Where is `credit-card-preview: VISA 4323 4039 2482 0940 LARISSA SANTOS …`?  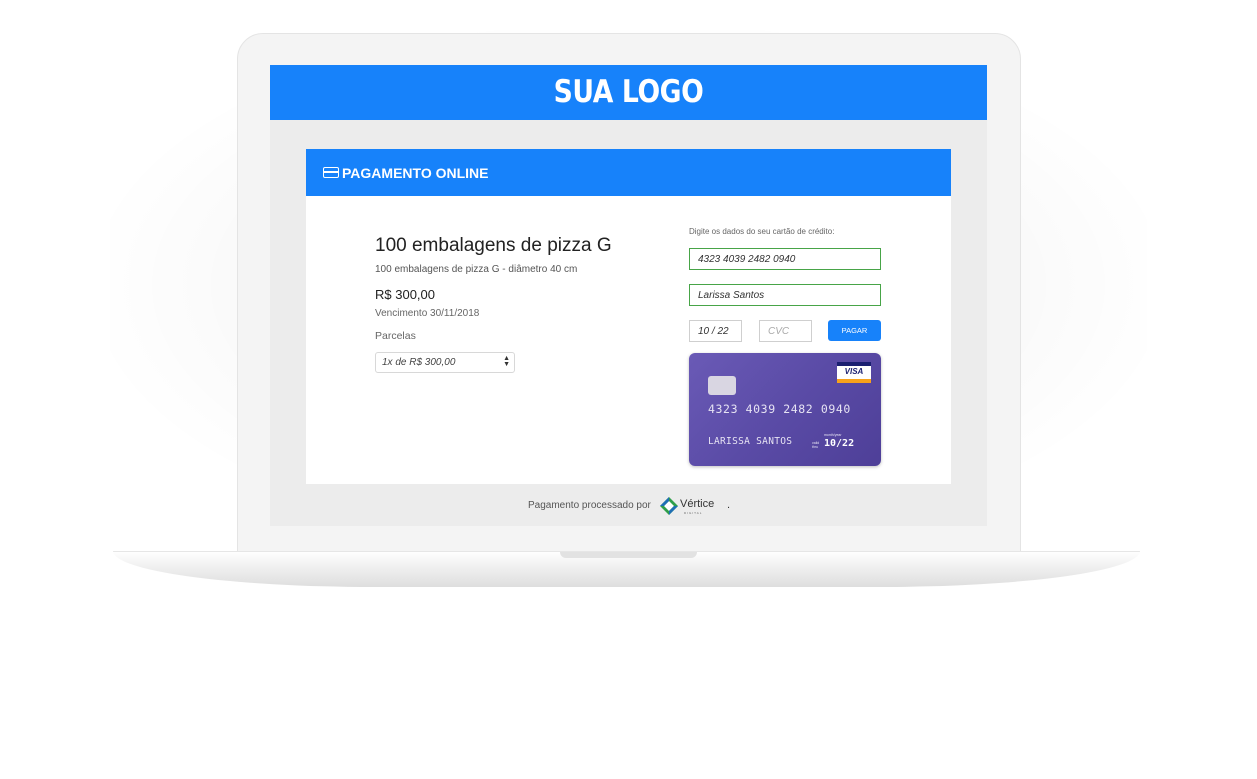
credit-card-preview: VISA 4323 4039 2482 0940 LARISSA SANTOS … is located at coordinates (785, 409).